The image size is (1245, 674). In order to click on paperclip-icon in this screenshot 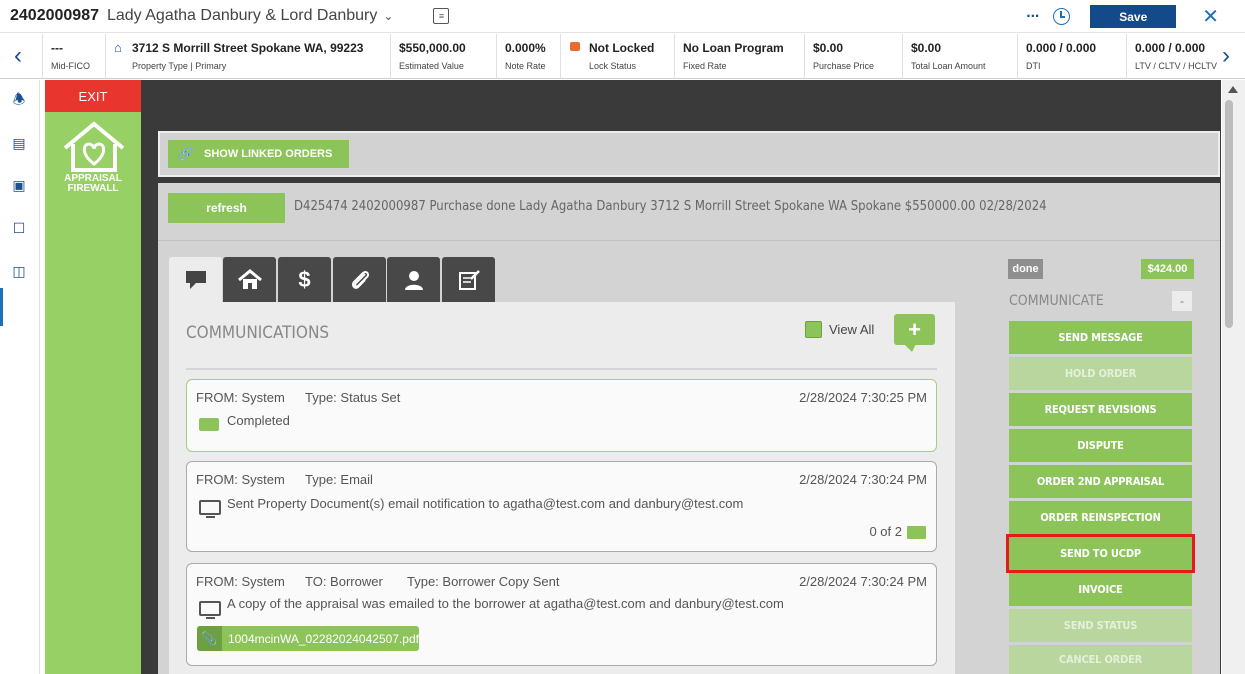, I will do `click(360, 279)`.